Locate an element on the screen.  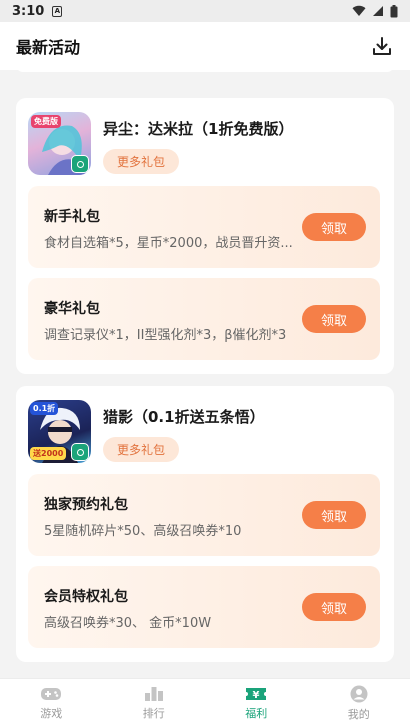
game-header: 免费版 异尘：达米拉（1折免费版） 更多礼包 is located at coordinates (160, 143).